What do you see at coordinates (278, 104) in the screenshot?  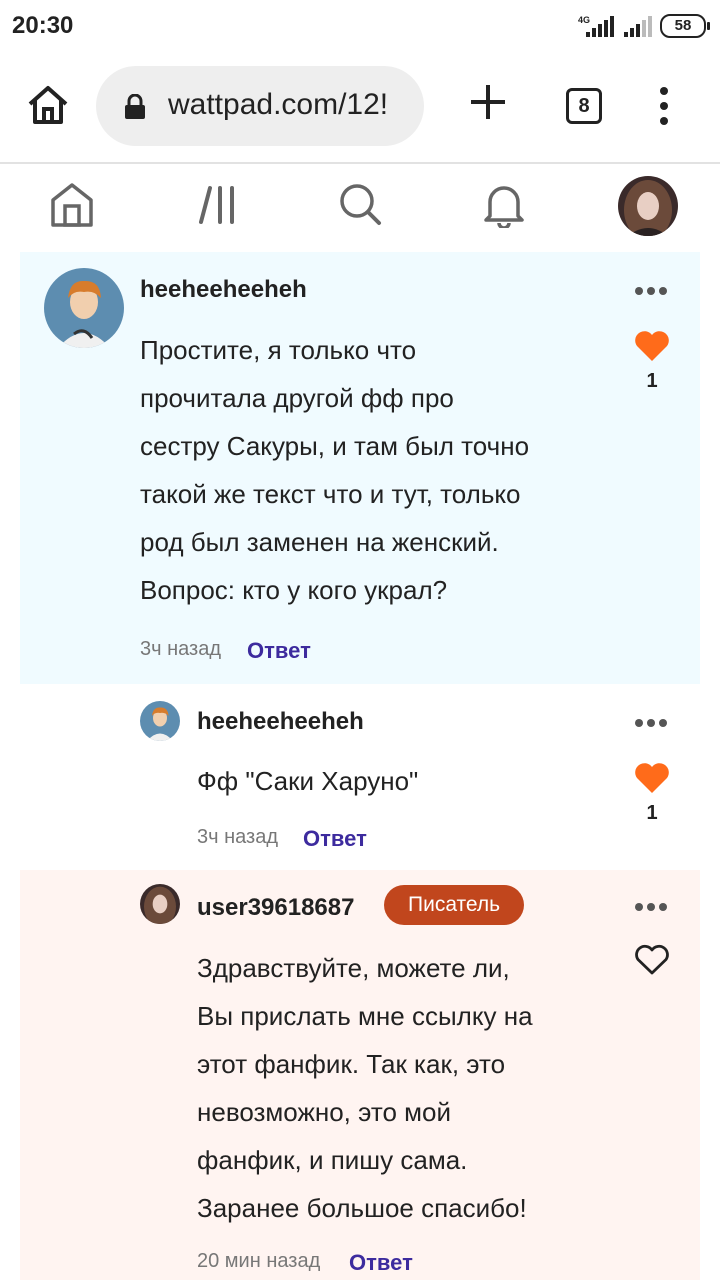 I see `url-text: wattpad.com/12!` at bounding box center [278, 104].